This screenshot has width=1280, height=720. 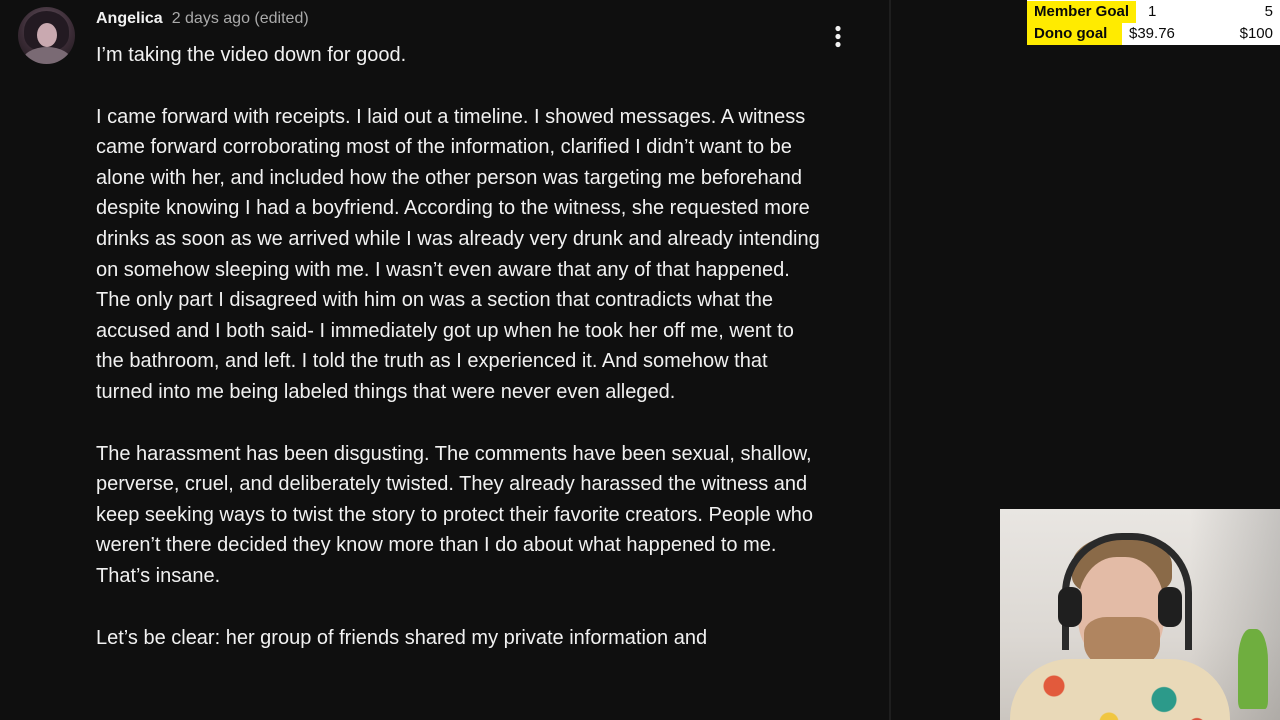 I want to click on headset-right-cup, so click(x=1170, y=607).